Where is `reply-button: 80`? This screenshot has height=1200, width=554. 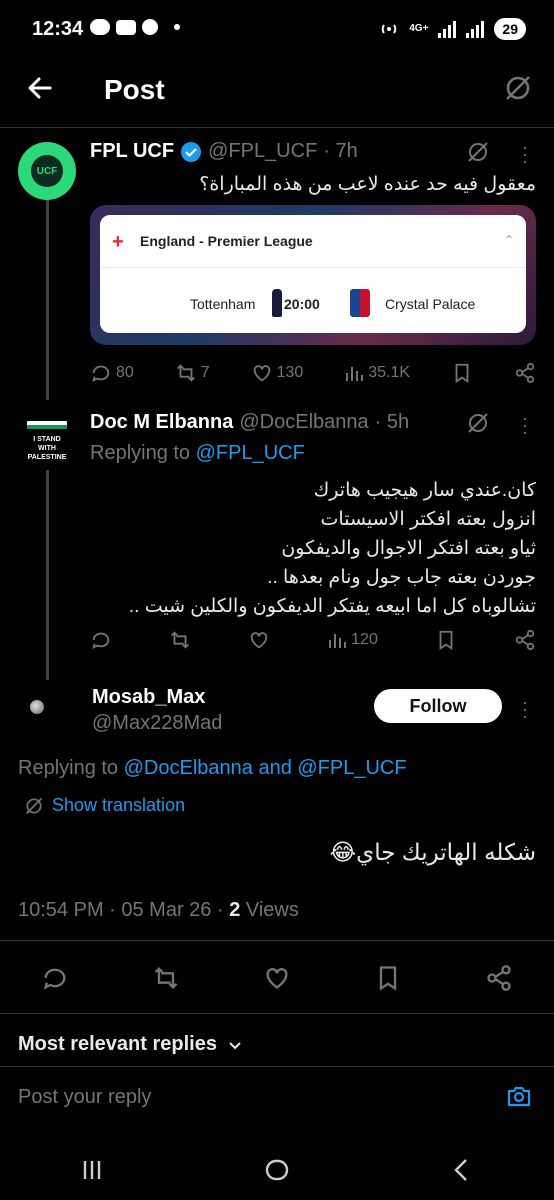 reply-button: 80 is located at coordinates (112, 373).